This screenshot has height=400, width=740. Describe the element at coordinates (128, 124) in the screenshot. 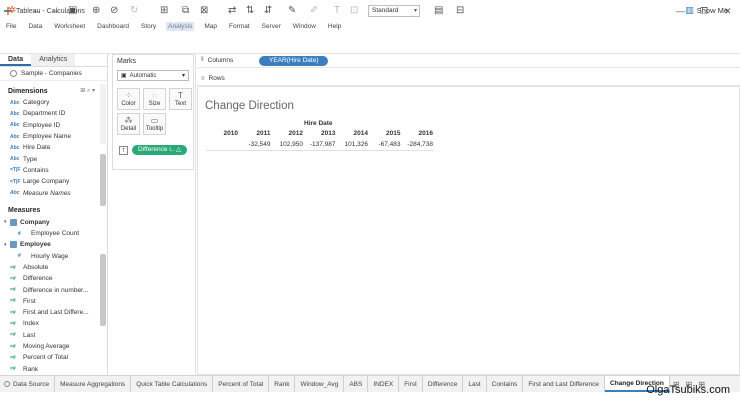

I see `detail-button: ⁂ Detail` at that location.